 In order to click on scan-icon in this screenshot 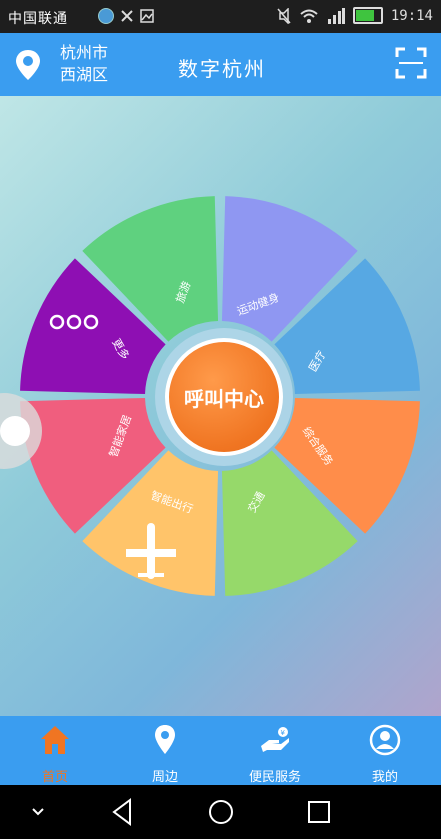, I will do `click(411, 63)`.